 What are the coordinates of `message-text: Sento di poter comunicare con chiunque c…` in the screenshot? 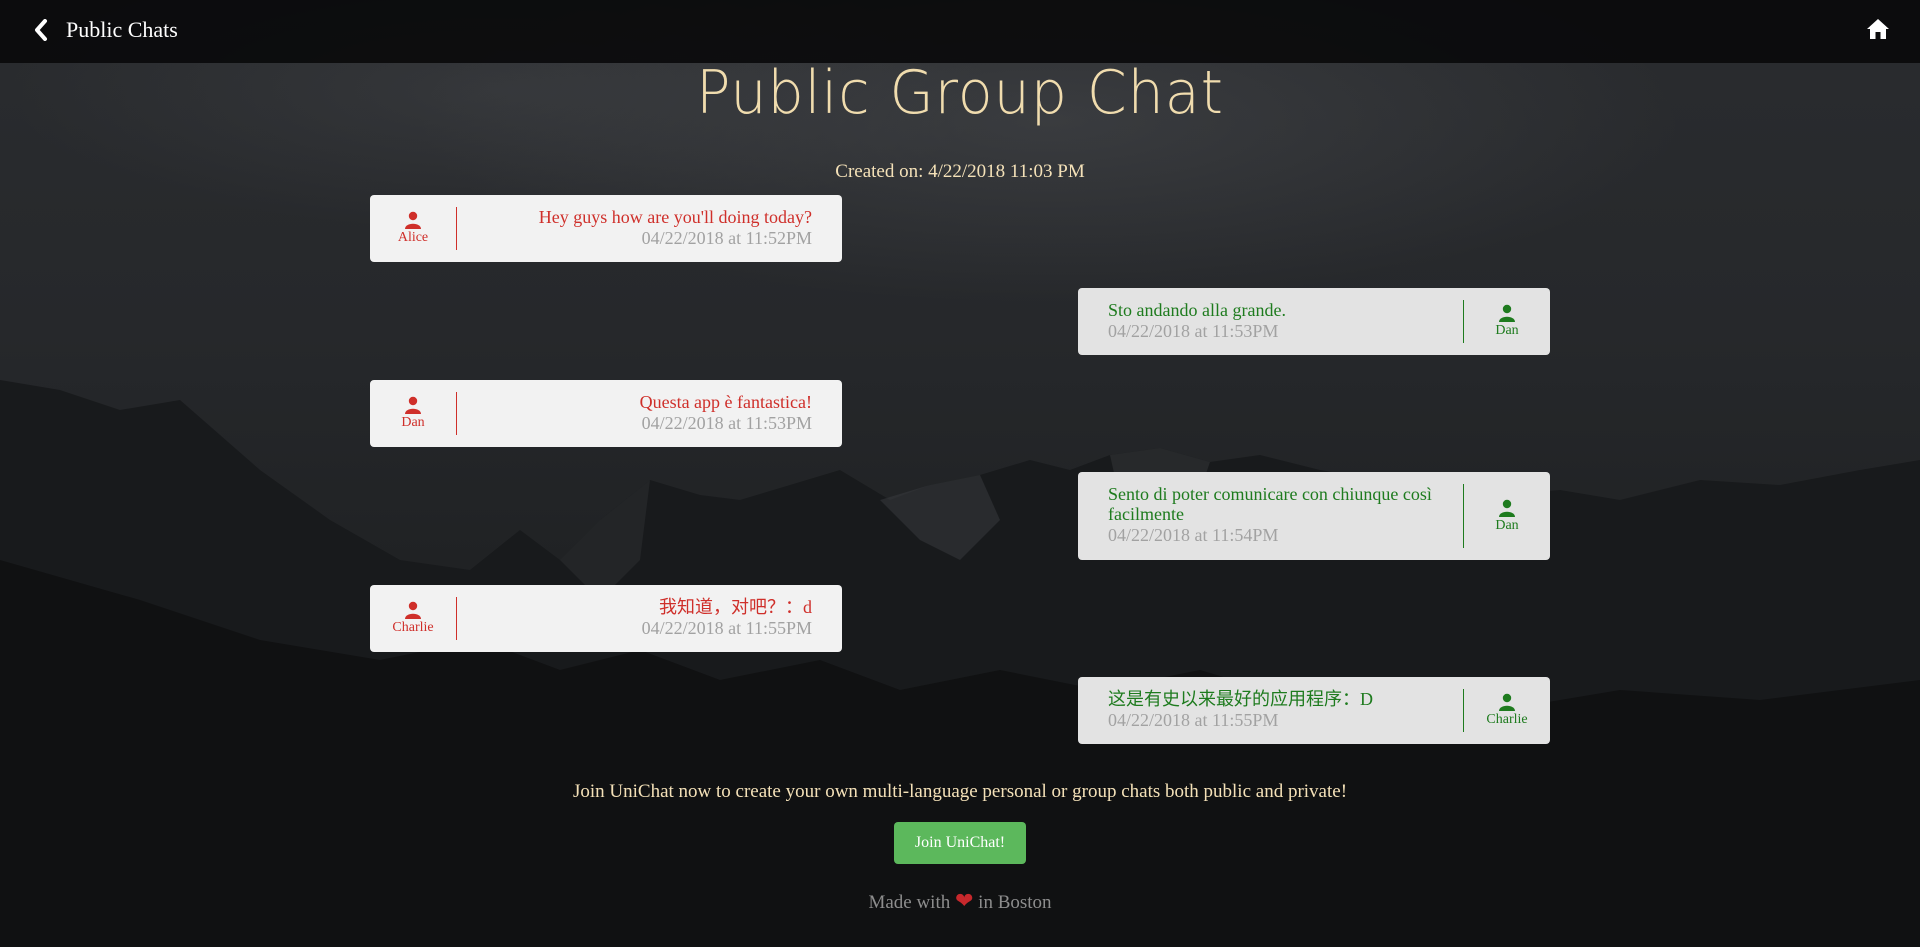 It's located at (1270, 504).